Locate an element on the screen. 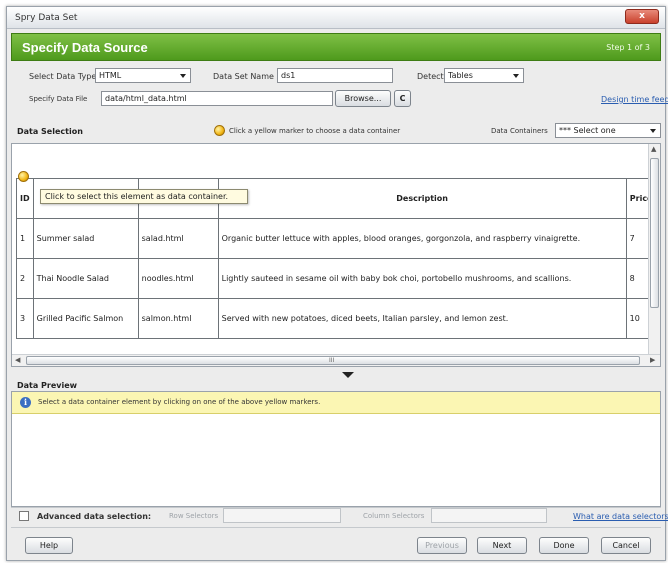 Image resolution: width=668 pixels, height=563 pixels. scroll-left-icon: ◀ is located at coordinates (17, 360).